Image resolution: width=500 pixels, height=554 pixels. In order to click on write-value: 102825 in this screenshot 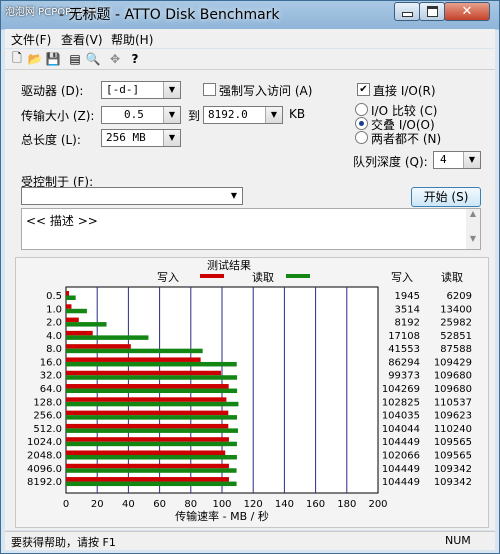, I will do `click(401, 402)`.